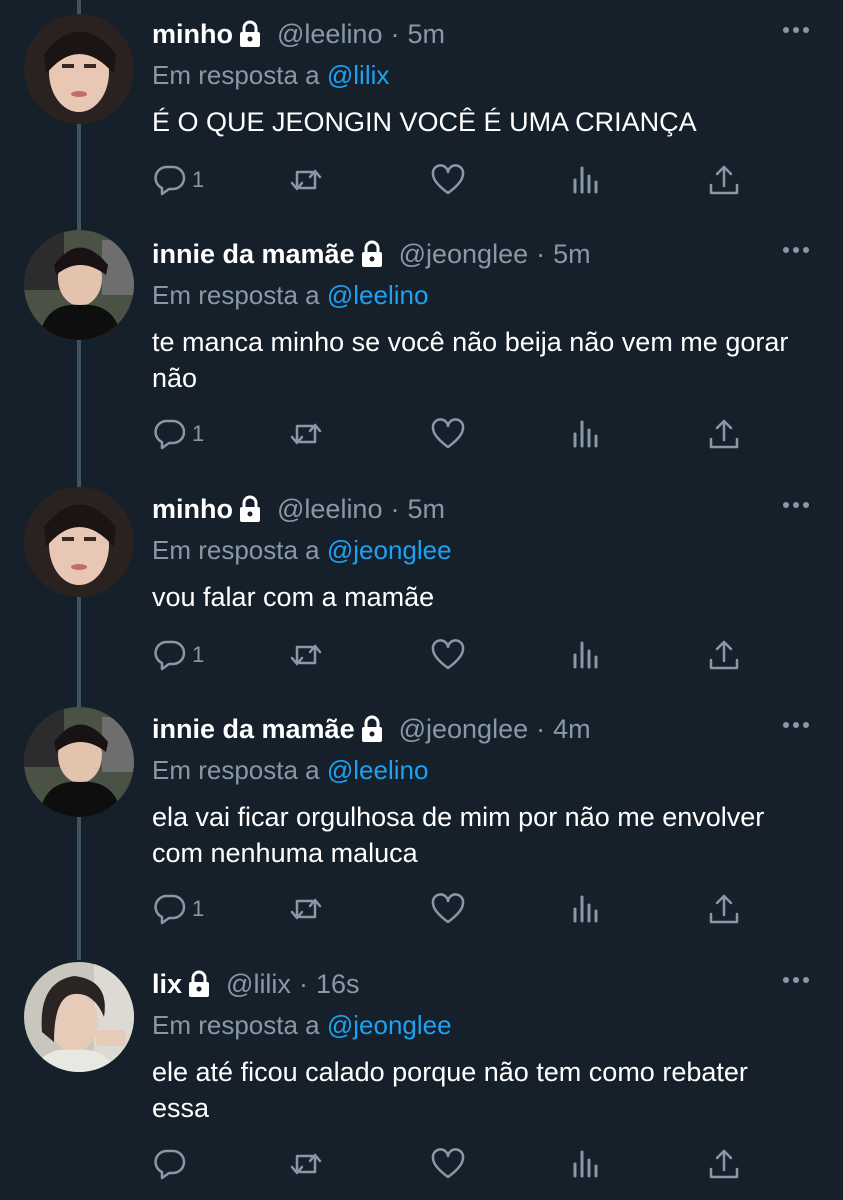 This screenshot has height=1200, width=843. Describe the element at coordinates (79, 1017) in the screenshot. I see `avatar-lix` at that location.